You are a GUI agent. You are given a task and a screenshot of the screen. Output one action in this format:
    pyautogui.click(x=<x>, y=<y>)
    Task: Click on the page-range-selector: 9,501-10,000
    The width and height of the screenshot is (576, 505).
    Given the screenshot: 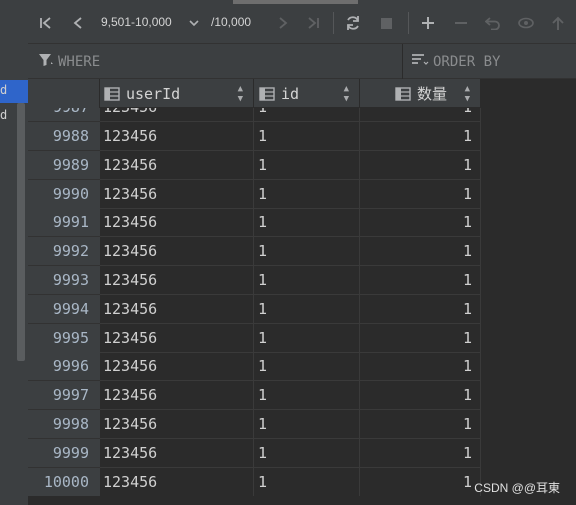 What is the action you would take?
    pyautogui.click(x=136, y=22)
    